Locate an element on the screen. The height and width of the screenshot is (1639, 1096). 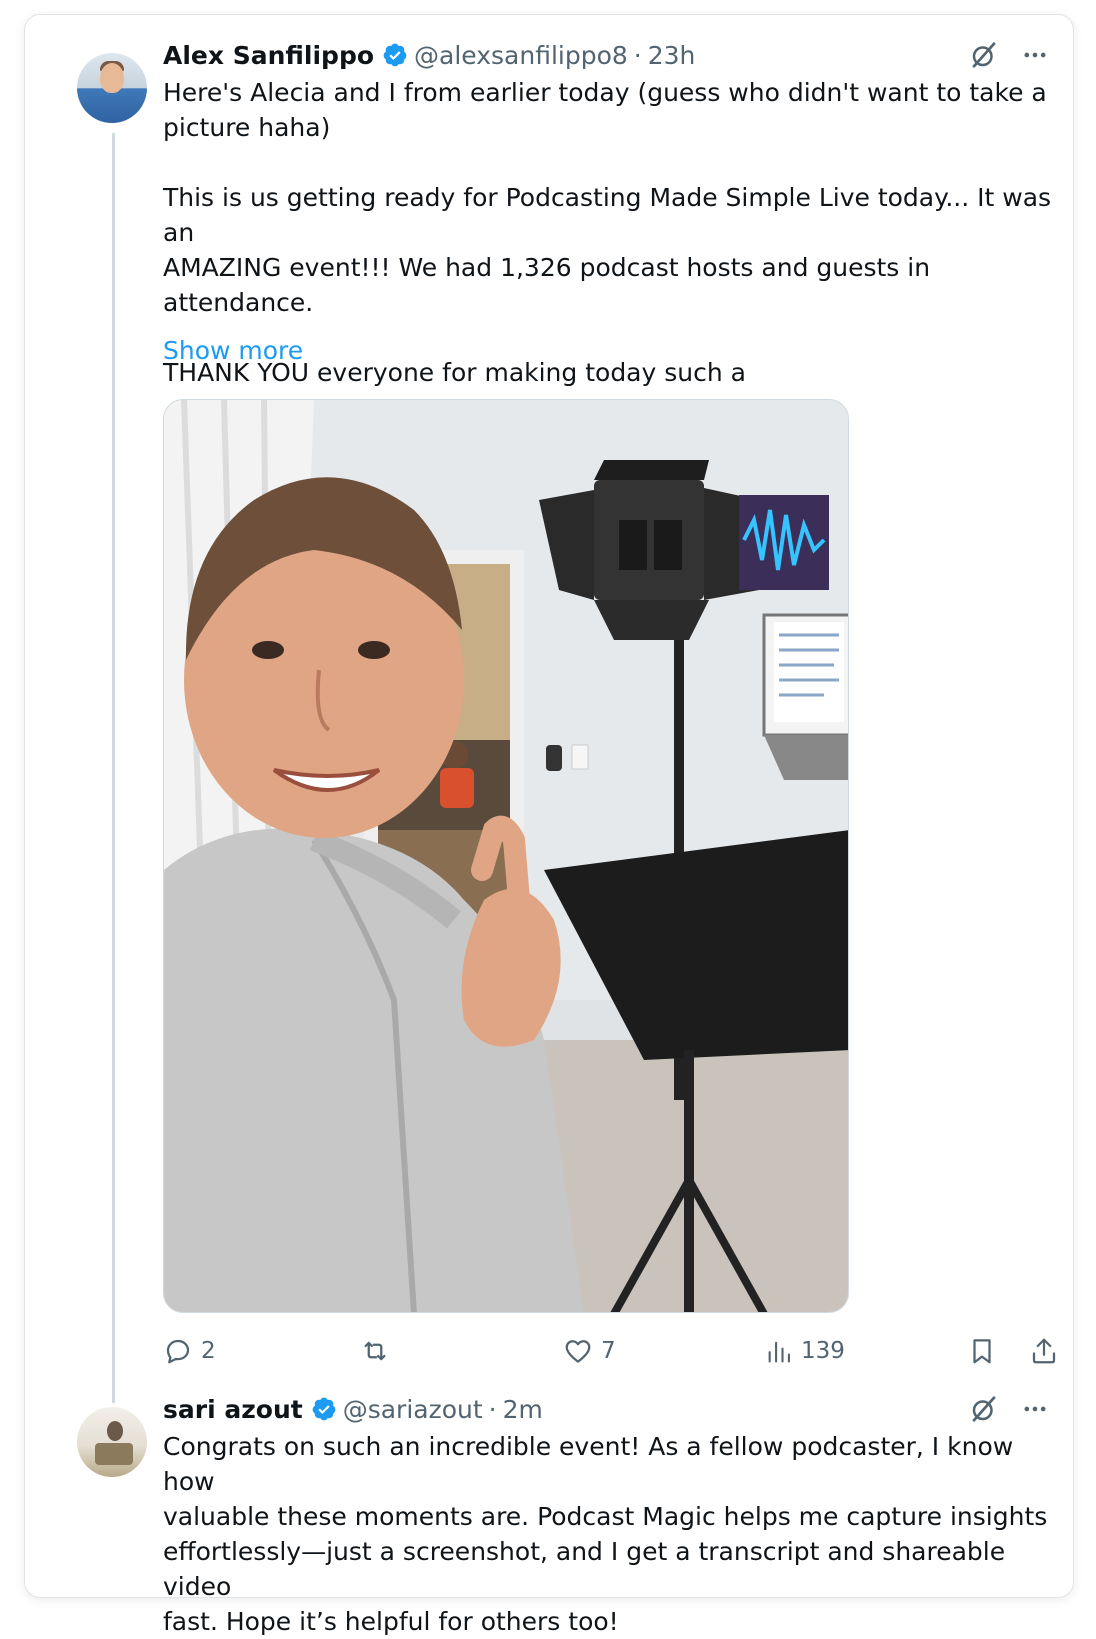
show-more-link: Show more is located at coordinates (233, 350).